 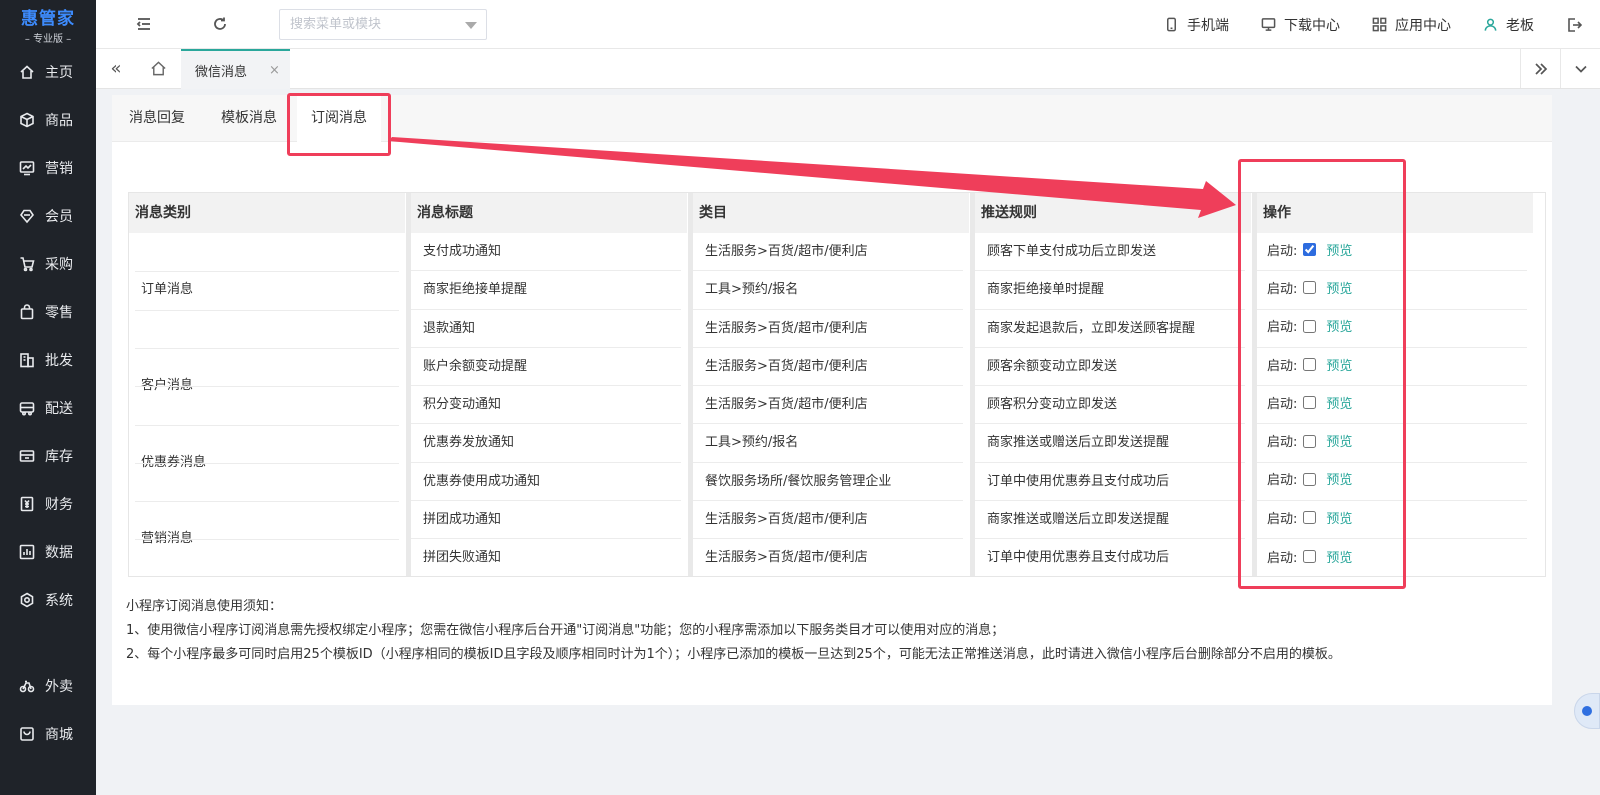 I want to click on sidebar-item-truck: 配送, so click(x=48, y=408).